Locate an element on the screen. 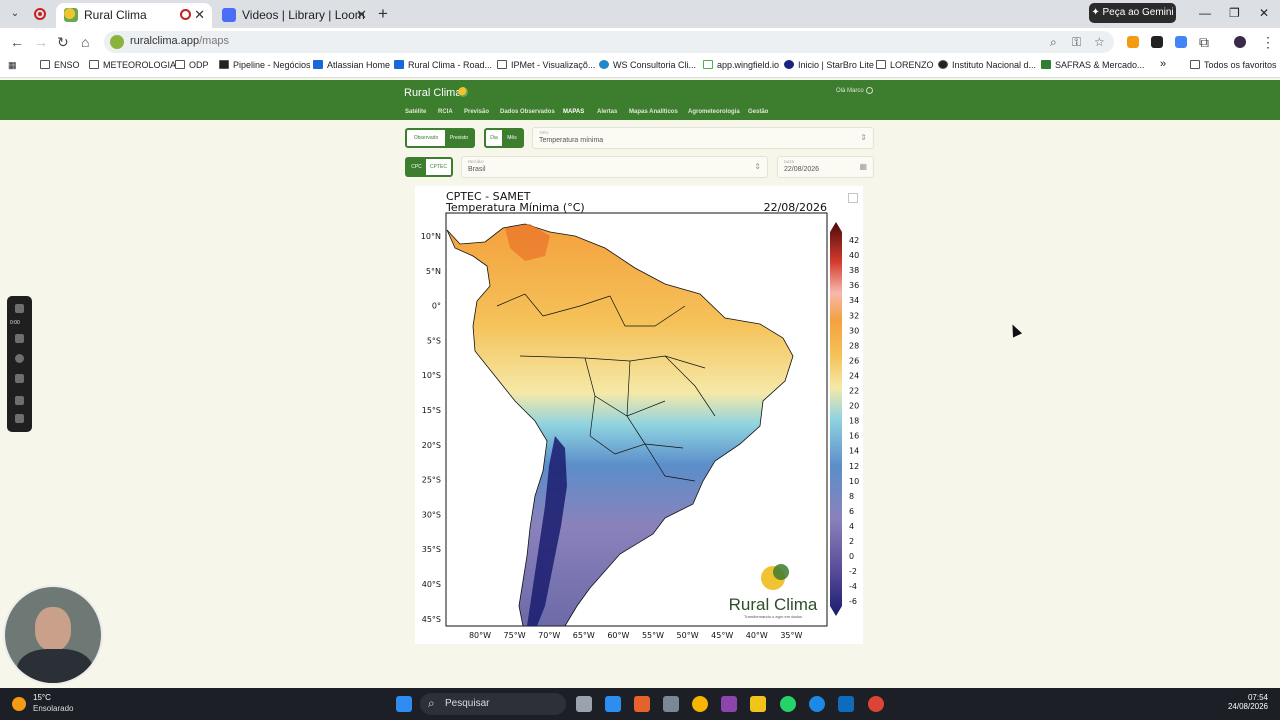 This screenshot has width=1280, height=720. toggle-cpc: CPC is located at coordinates (416, 167).